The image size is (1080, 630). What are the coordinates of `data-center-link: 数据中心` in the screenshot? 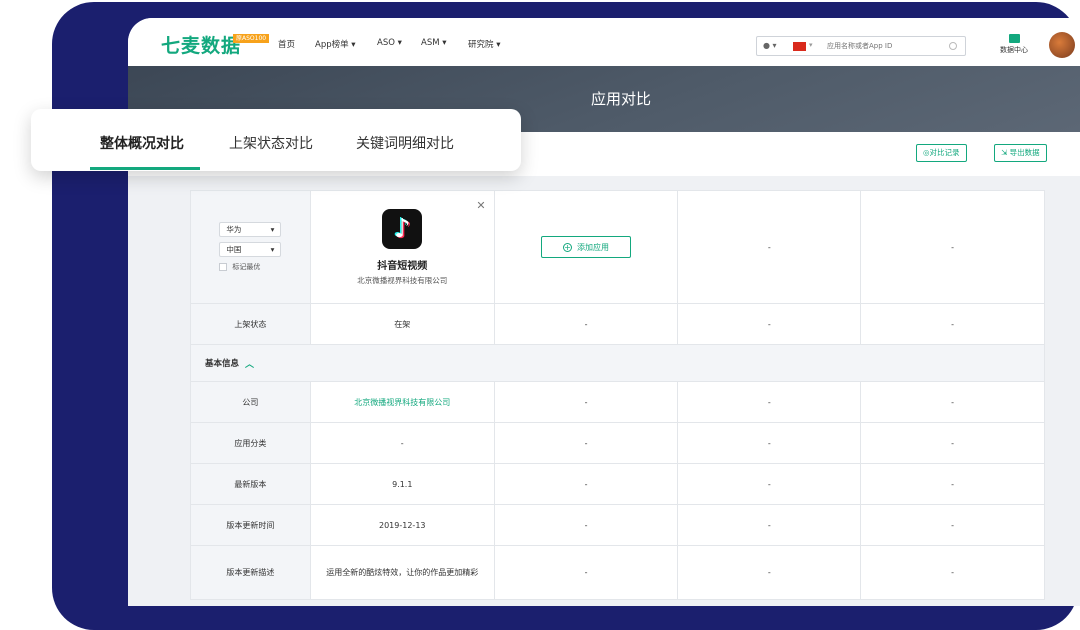 It's located at (1014, 44).